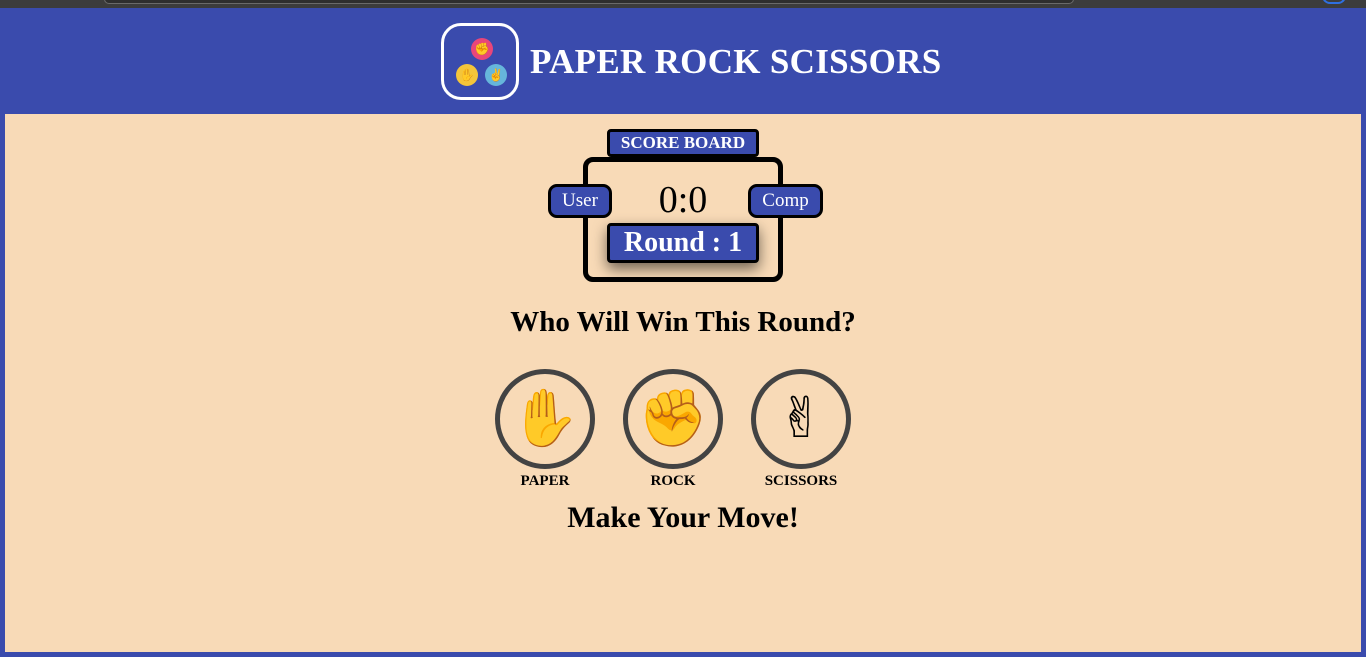 Image resolution: width=1366 pixels, height=657 pixels. Describe the element at coordinates (467, 75) in the screenshot. I see `paper-icon: ✋` at that location.